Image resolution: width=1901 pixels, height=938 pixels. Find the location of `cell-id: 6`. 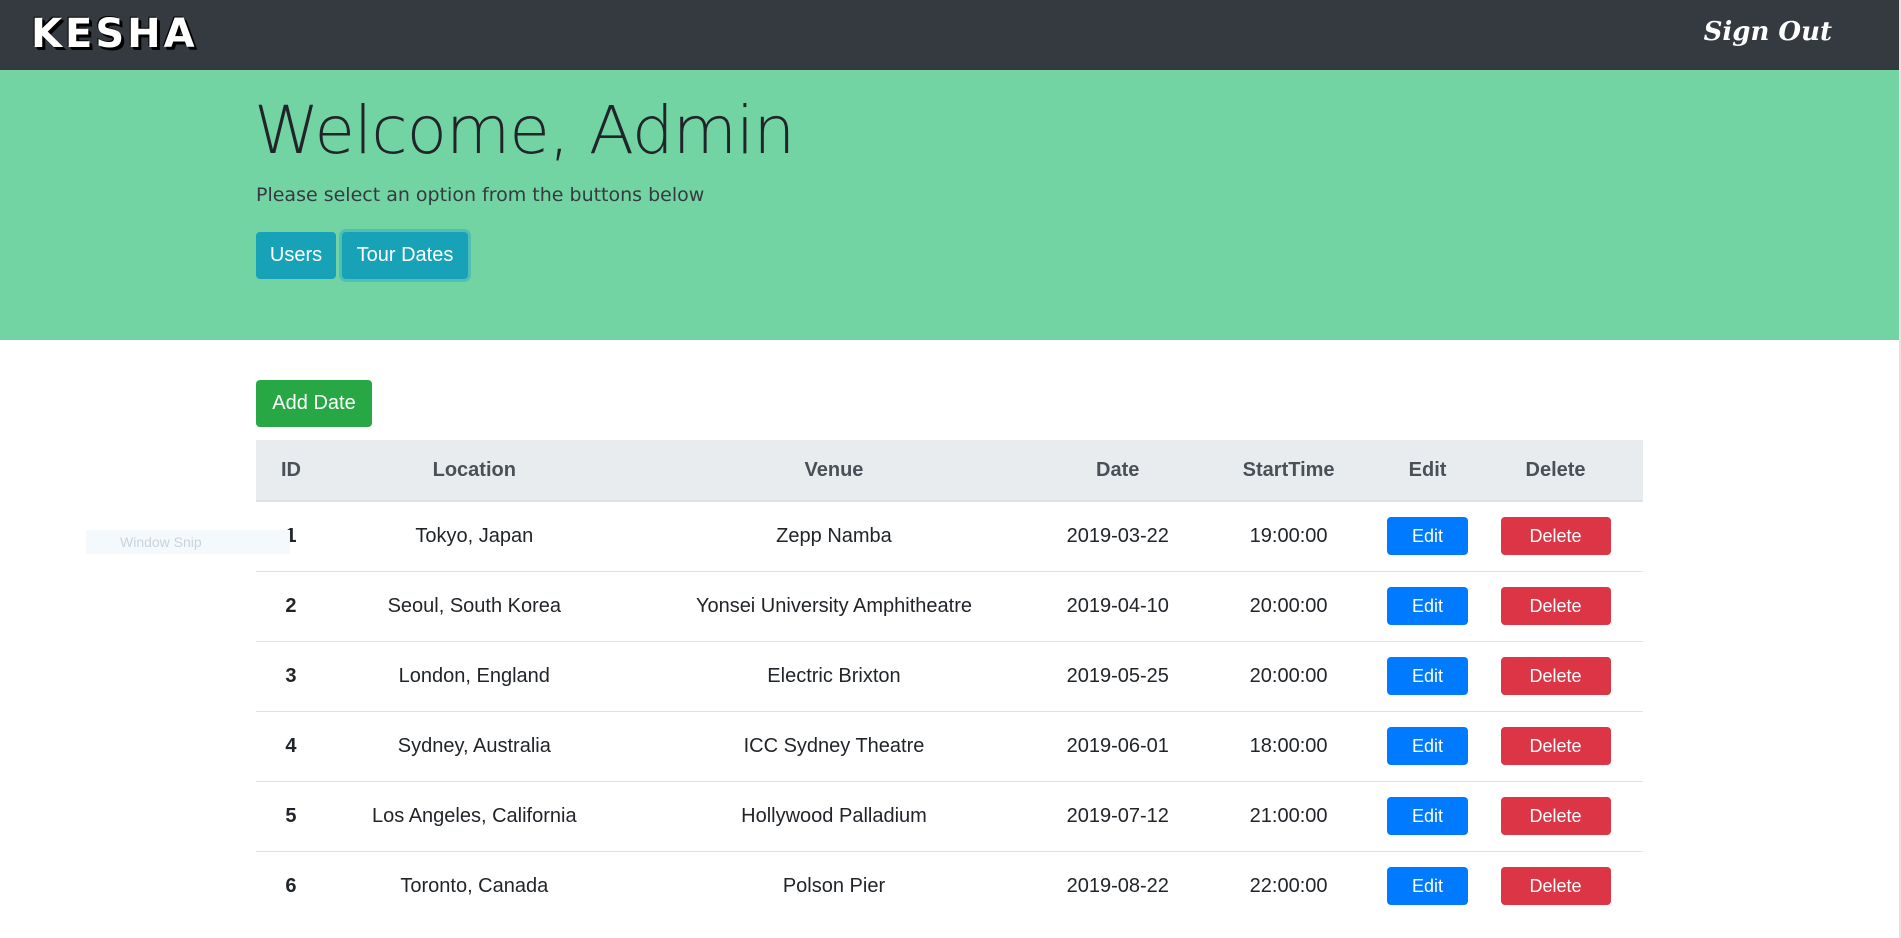

cell-id: 6 is located at coordinates (291, 885).